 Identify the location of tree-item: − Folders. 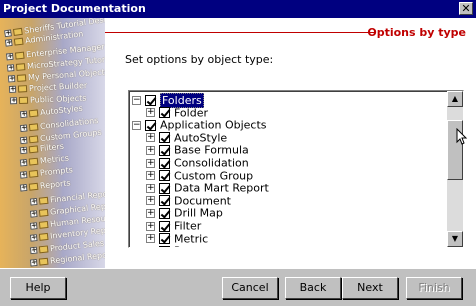
(168, 100).